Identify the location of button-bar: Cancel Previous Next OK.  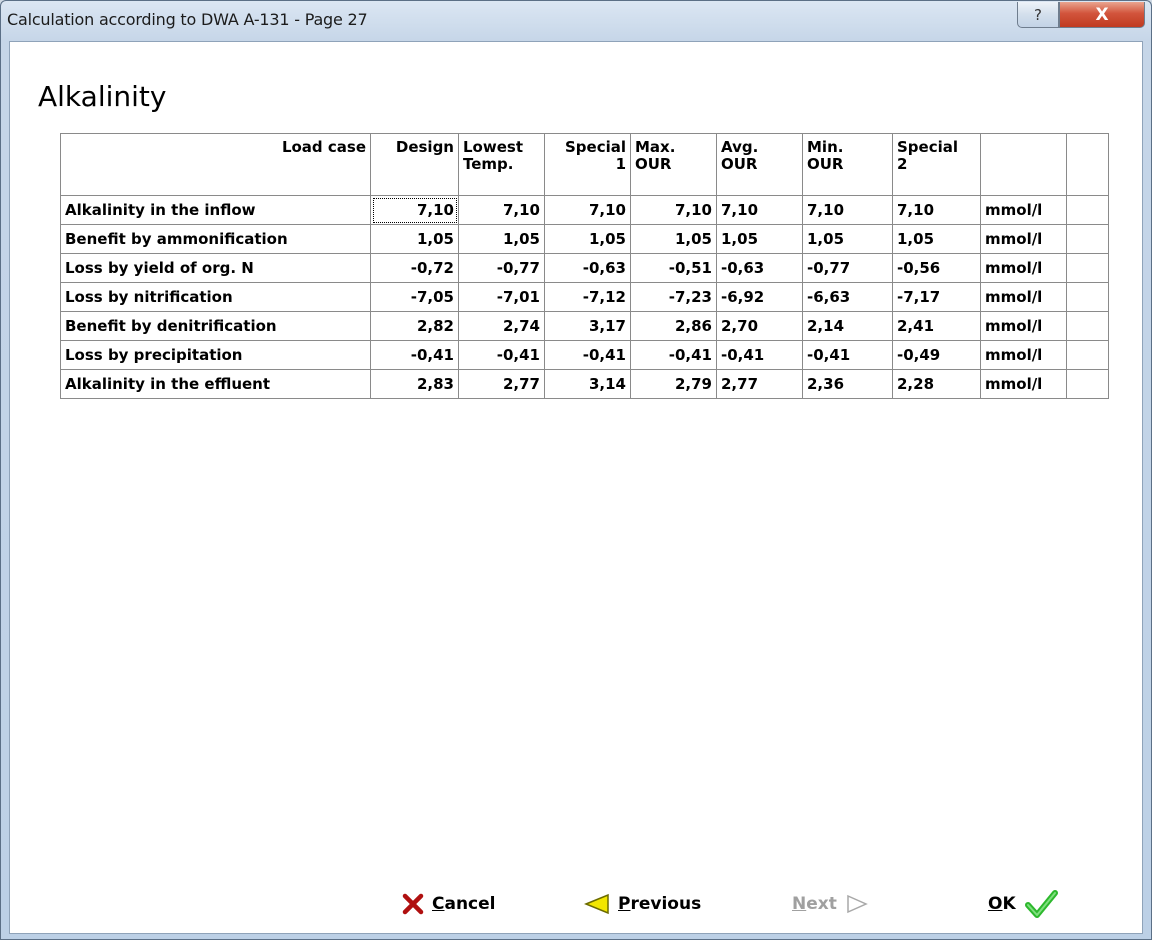
(577, 904).